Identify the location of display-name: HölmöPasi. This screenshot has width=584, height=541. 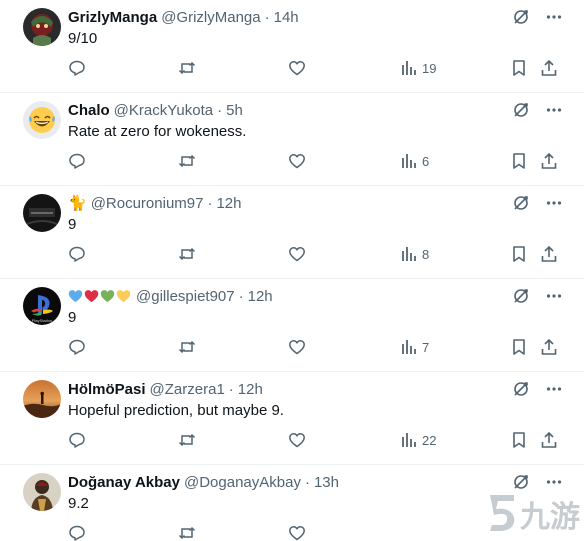
(107, 389).